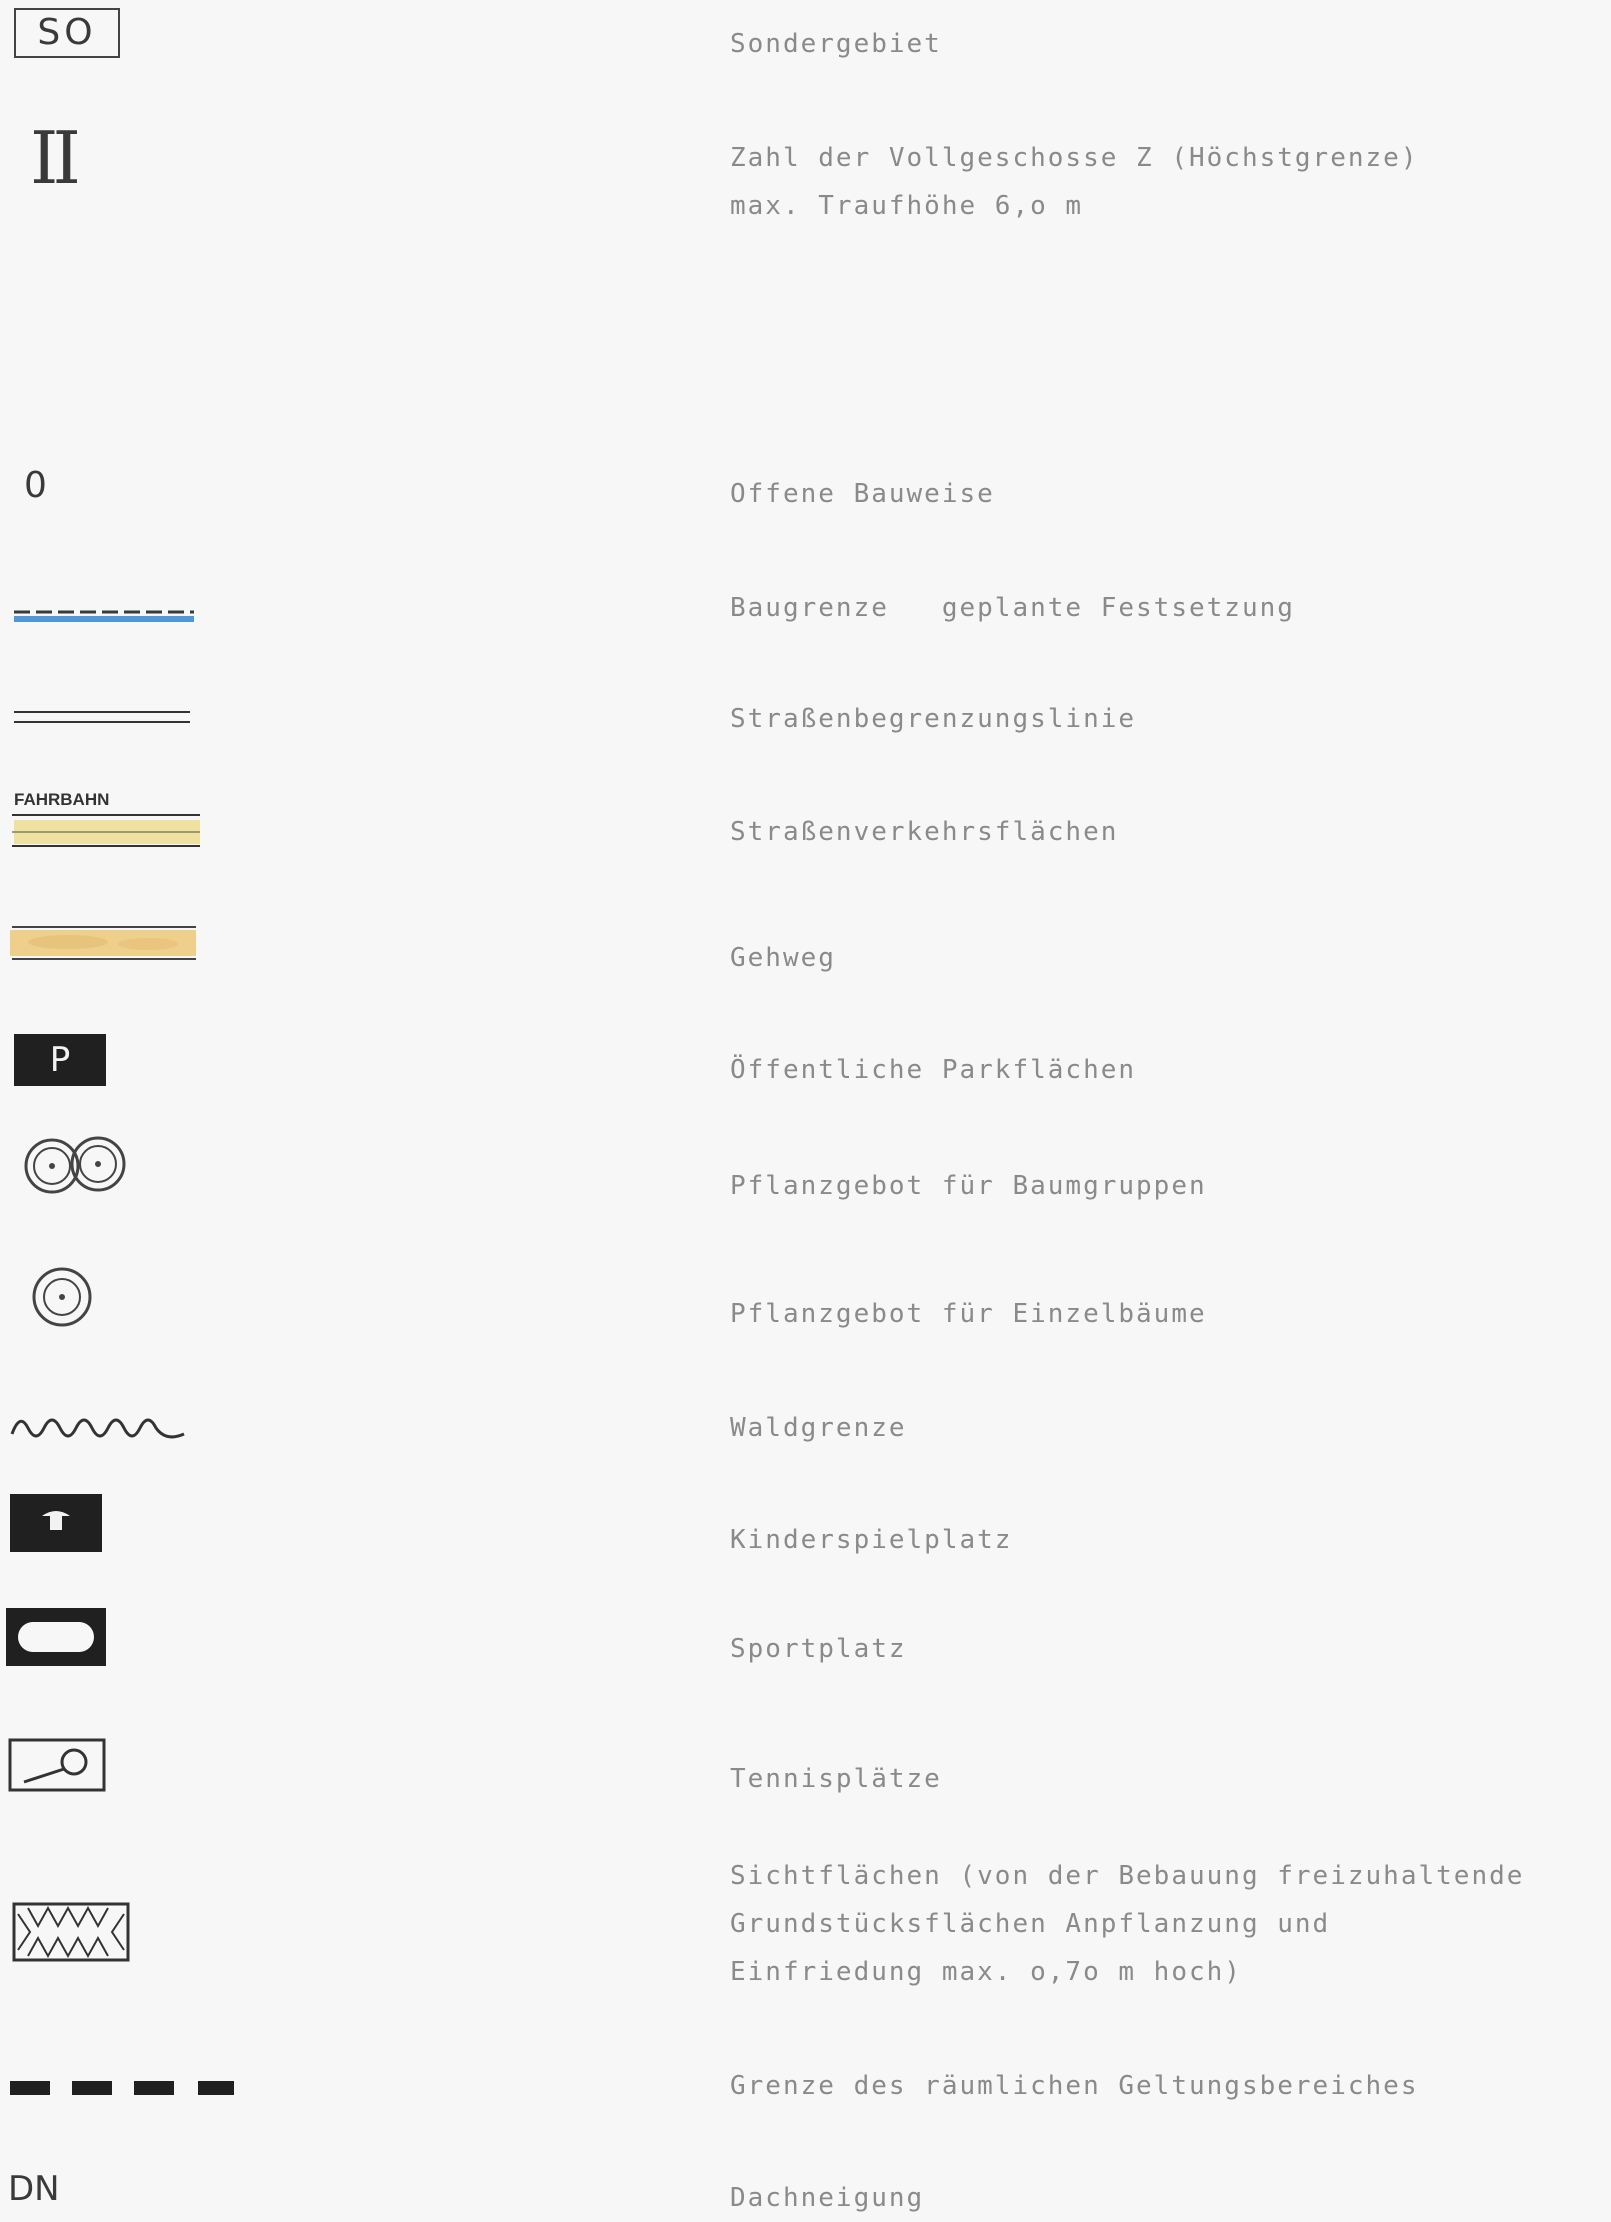  I want to click on so-symbol: SO, so click(67, 33).